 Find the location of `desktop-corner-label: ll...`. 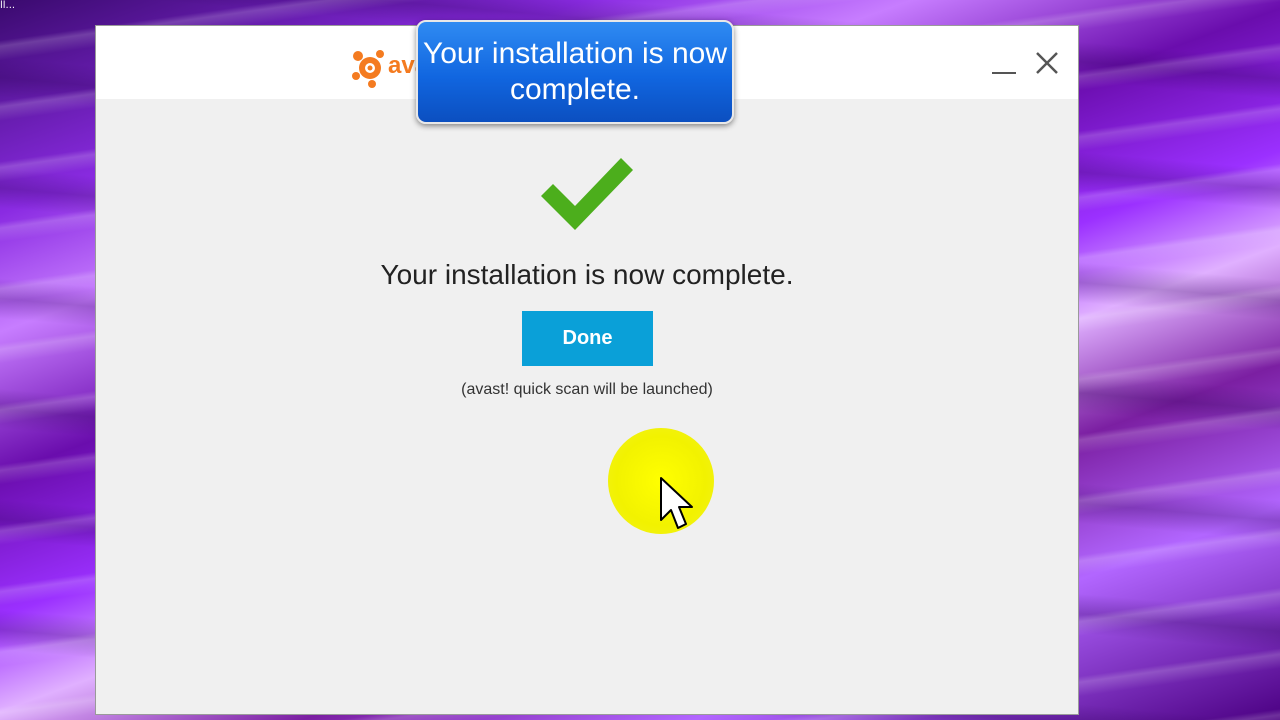

desktop-corner-label: ll... is located at coordinates (8, 5).